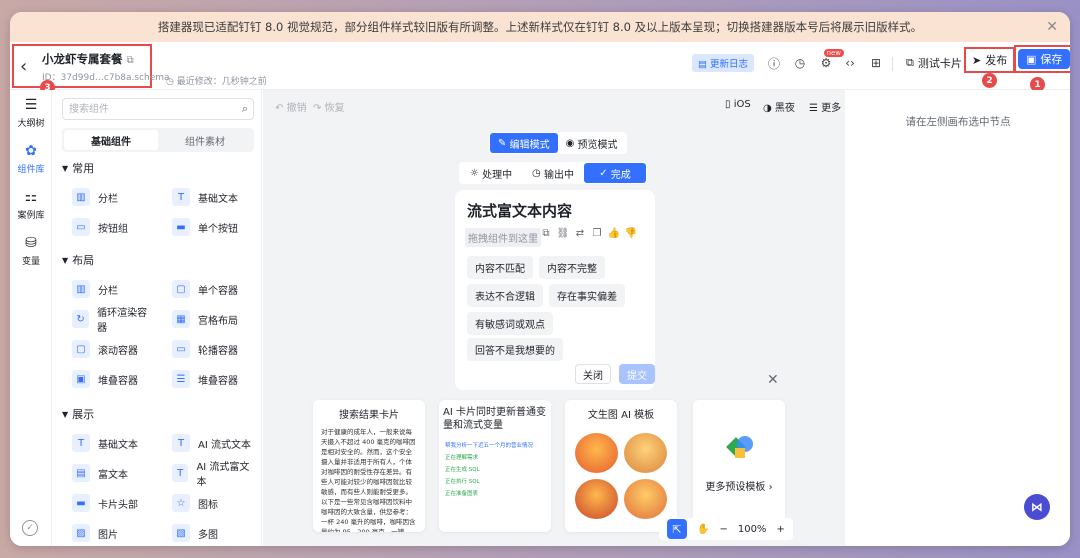 The image size is (1080, 558). What do you see at coordinates (723, 529) in the screenshot?
I see `zoom-out-icon: −` at bounding box center [723, 529].